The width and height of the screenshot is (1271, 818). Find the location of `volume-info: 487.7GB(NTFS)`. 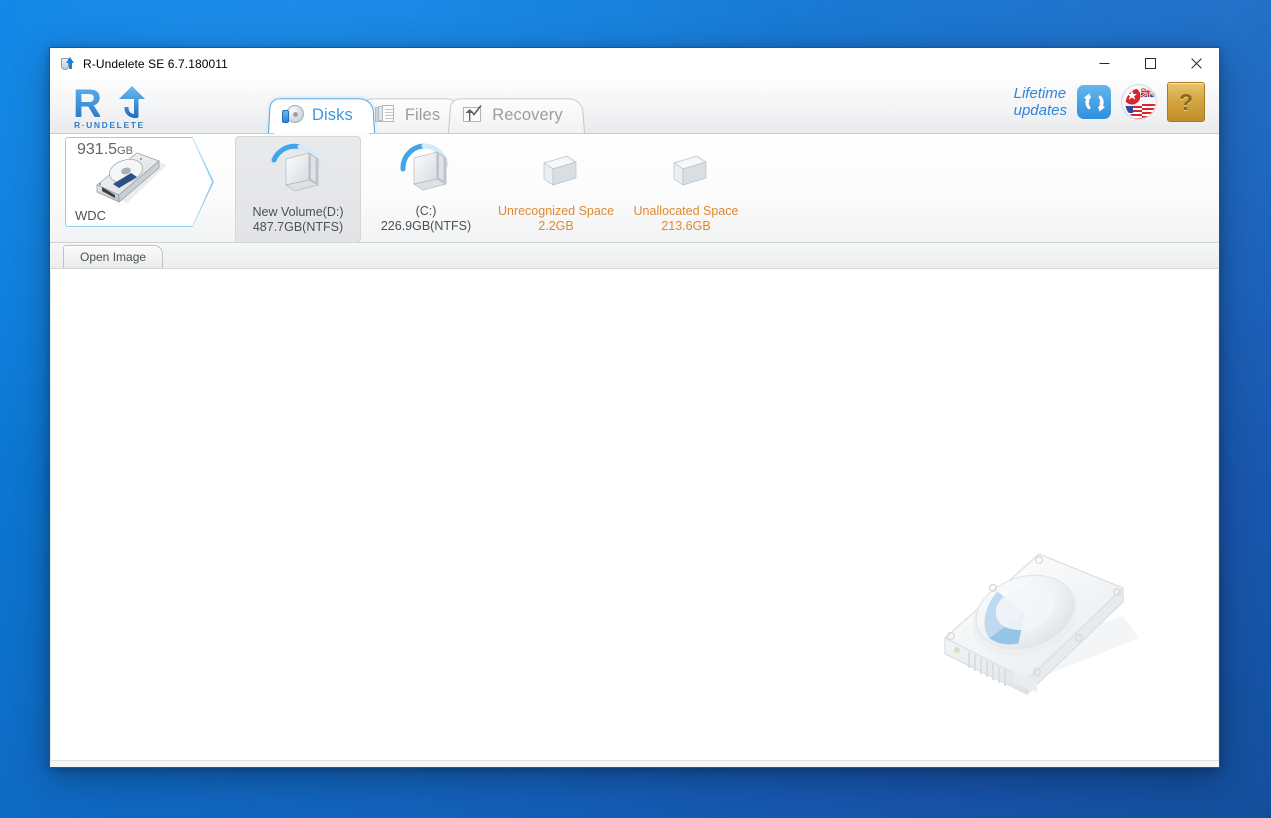

volume-info: 487.7GB(NTFS) is located at coordinates (298, 227).